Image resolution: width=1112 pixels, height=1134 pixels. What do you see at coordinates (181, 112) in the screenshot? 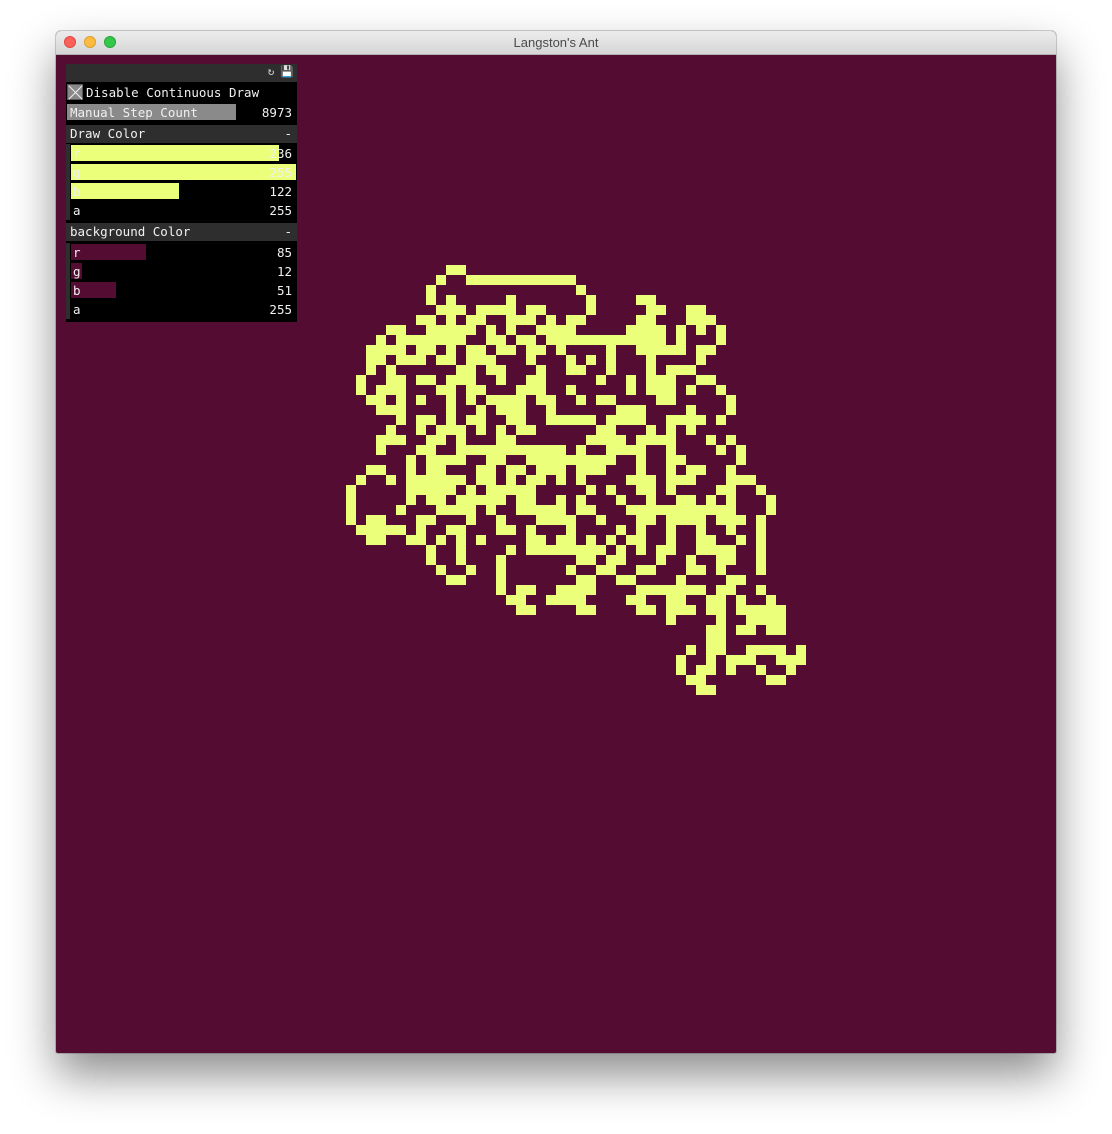
I see `manual-step-count-slider: Manual Step Count 8973` at bounding box center [181, 112].